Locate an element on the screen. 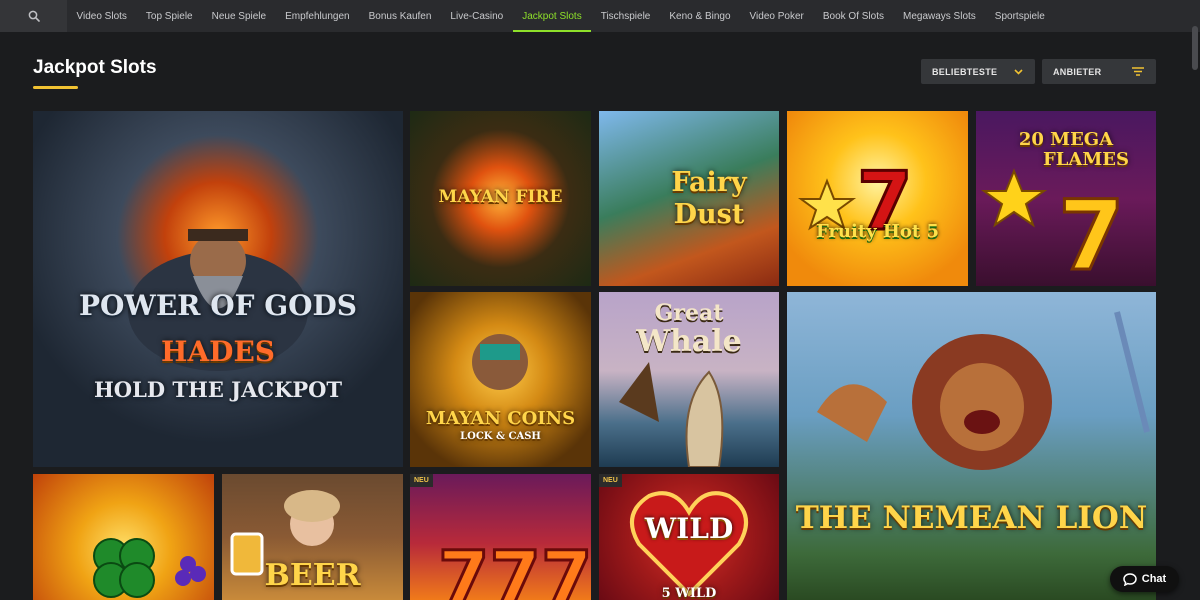  game-title-line-2: Whale is located at coordinates (689, 341).